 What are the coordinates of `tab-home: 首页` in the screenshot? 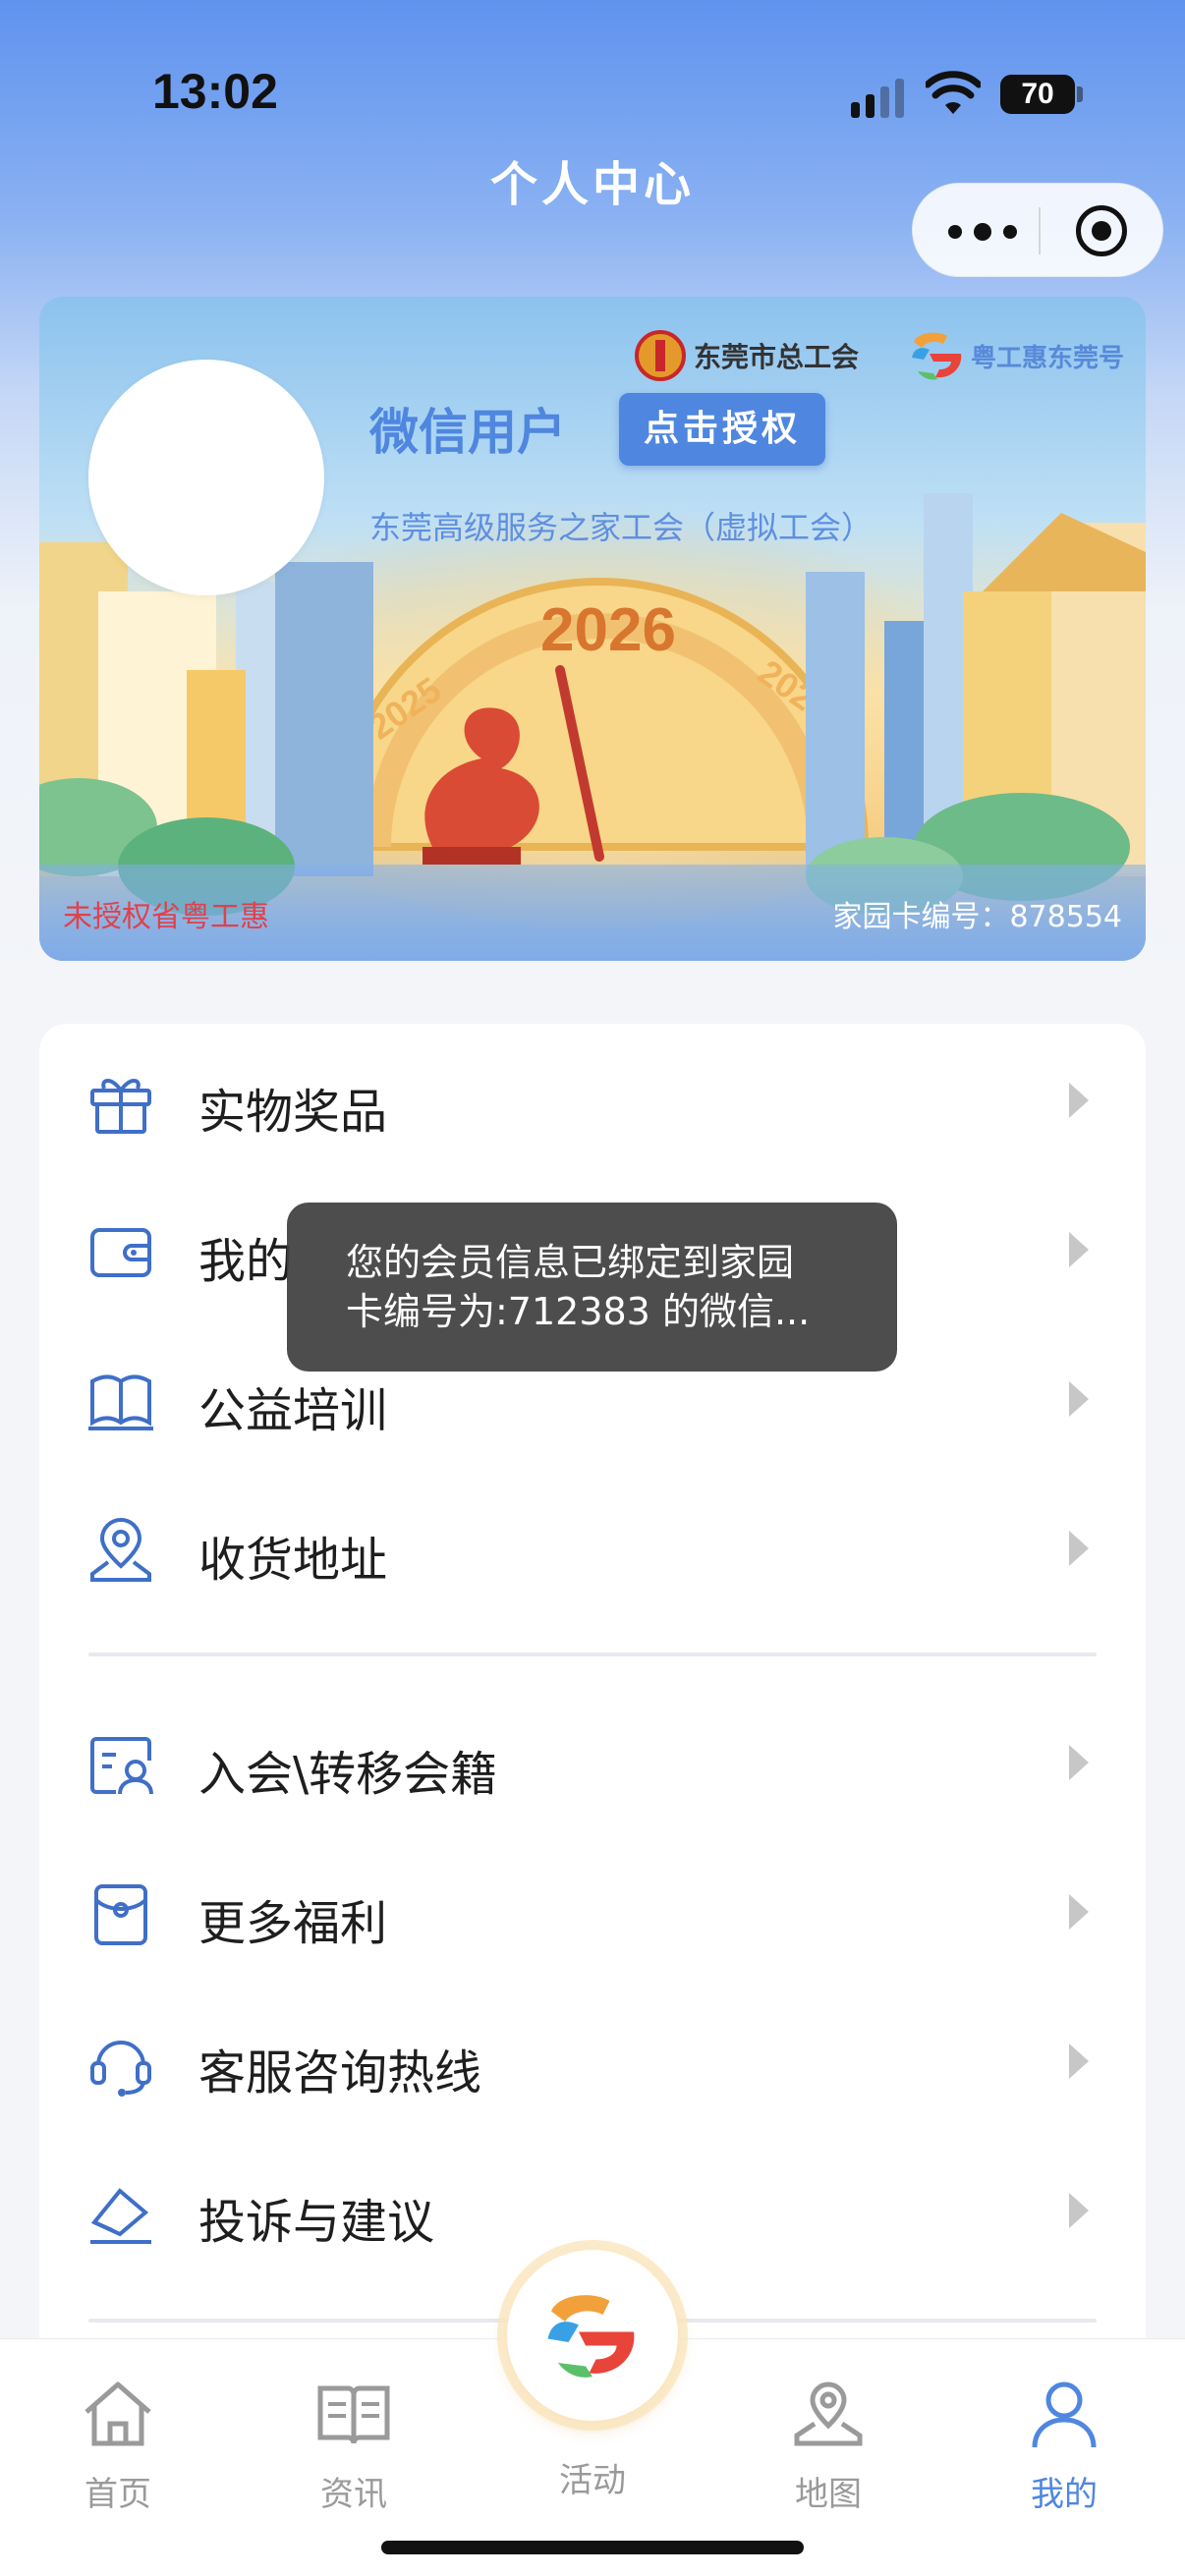 It's located at (118, 2448).